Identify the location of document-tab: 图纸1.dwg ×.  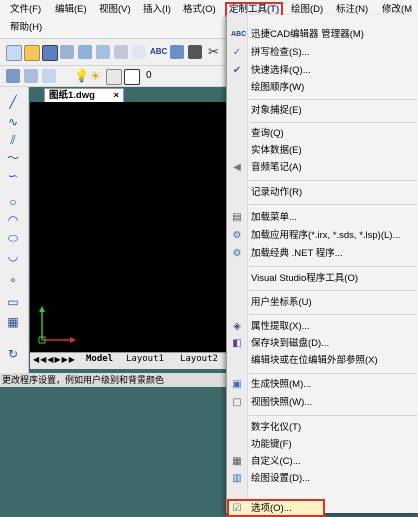
(84, 95).